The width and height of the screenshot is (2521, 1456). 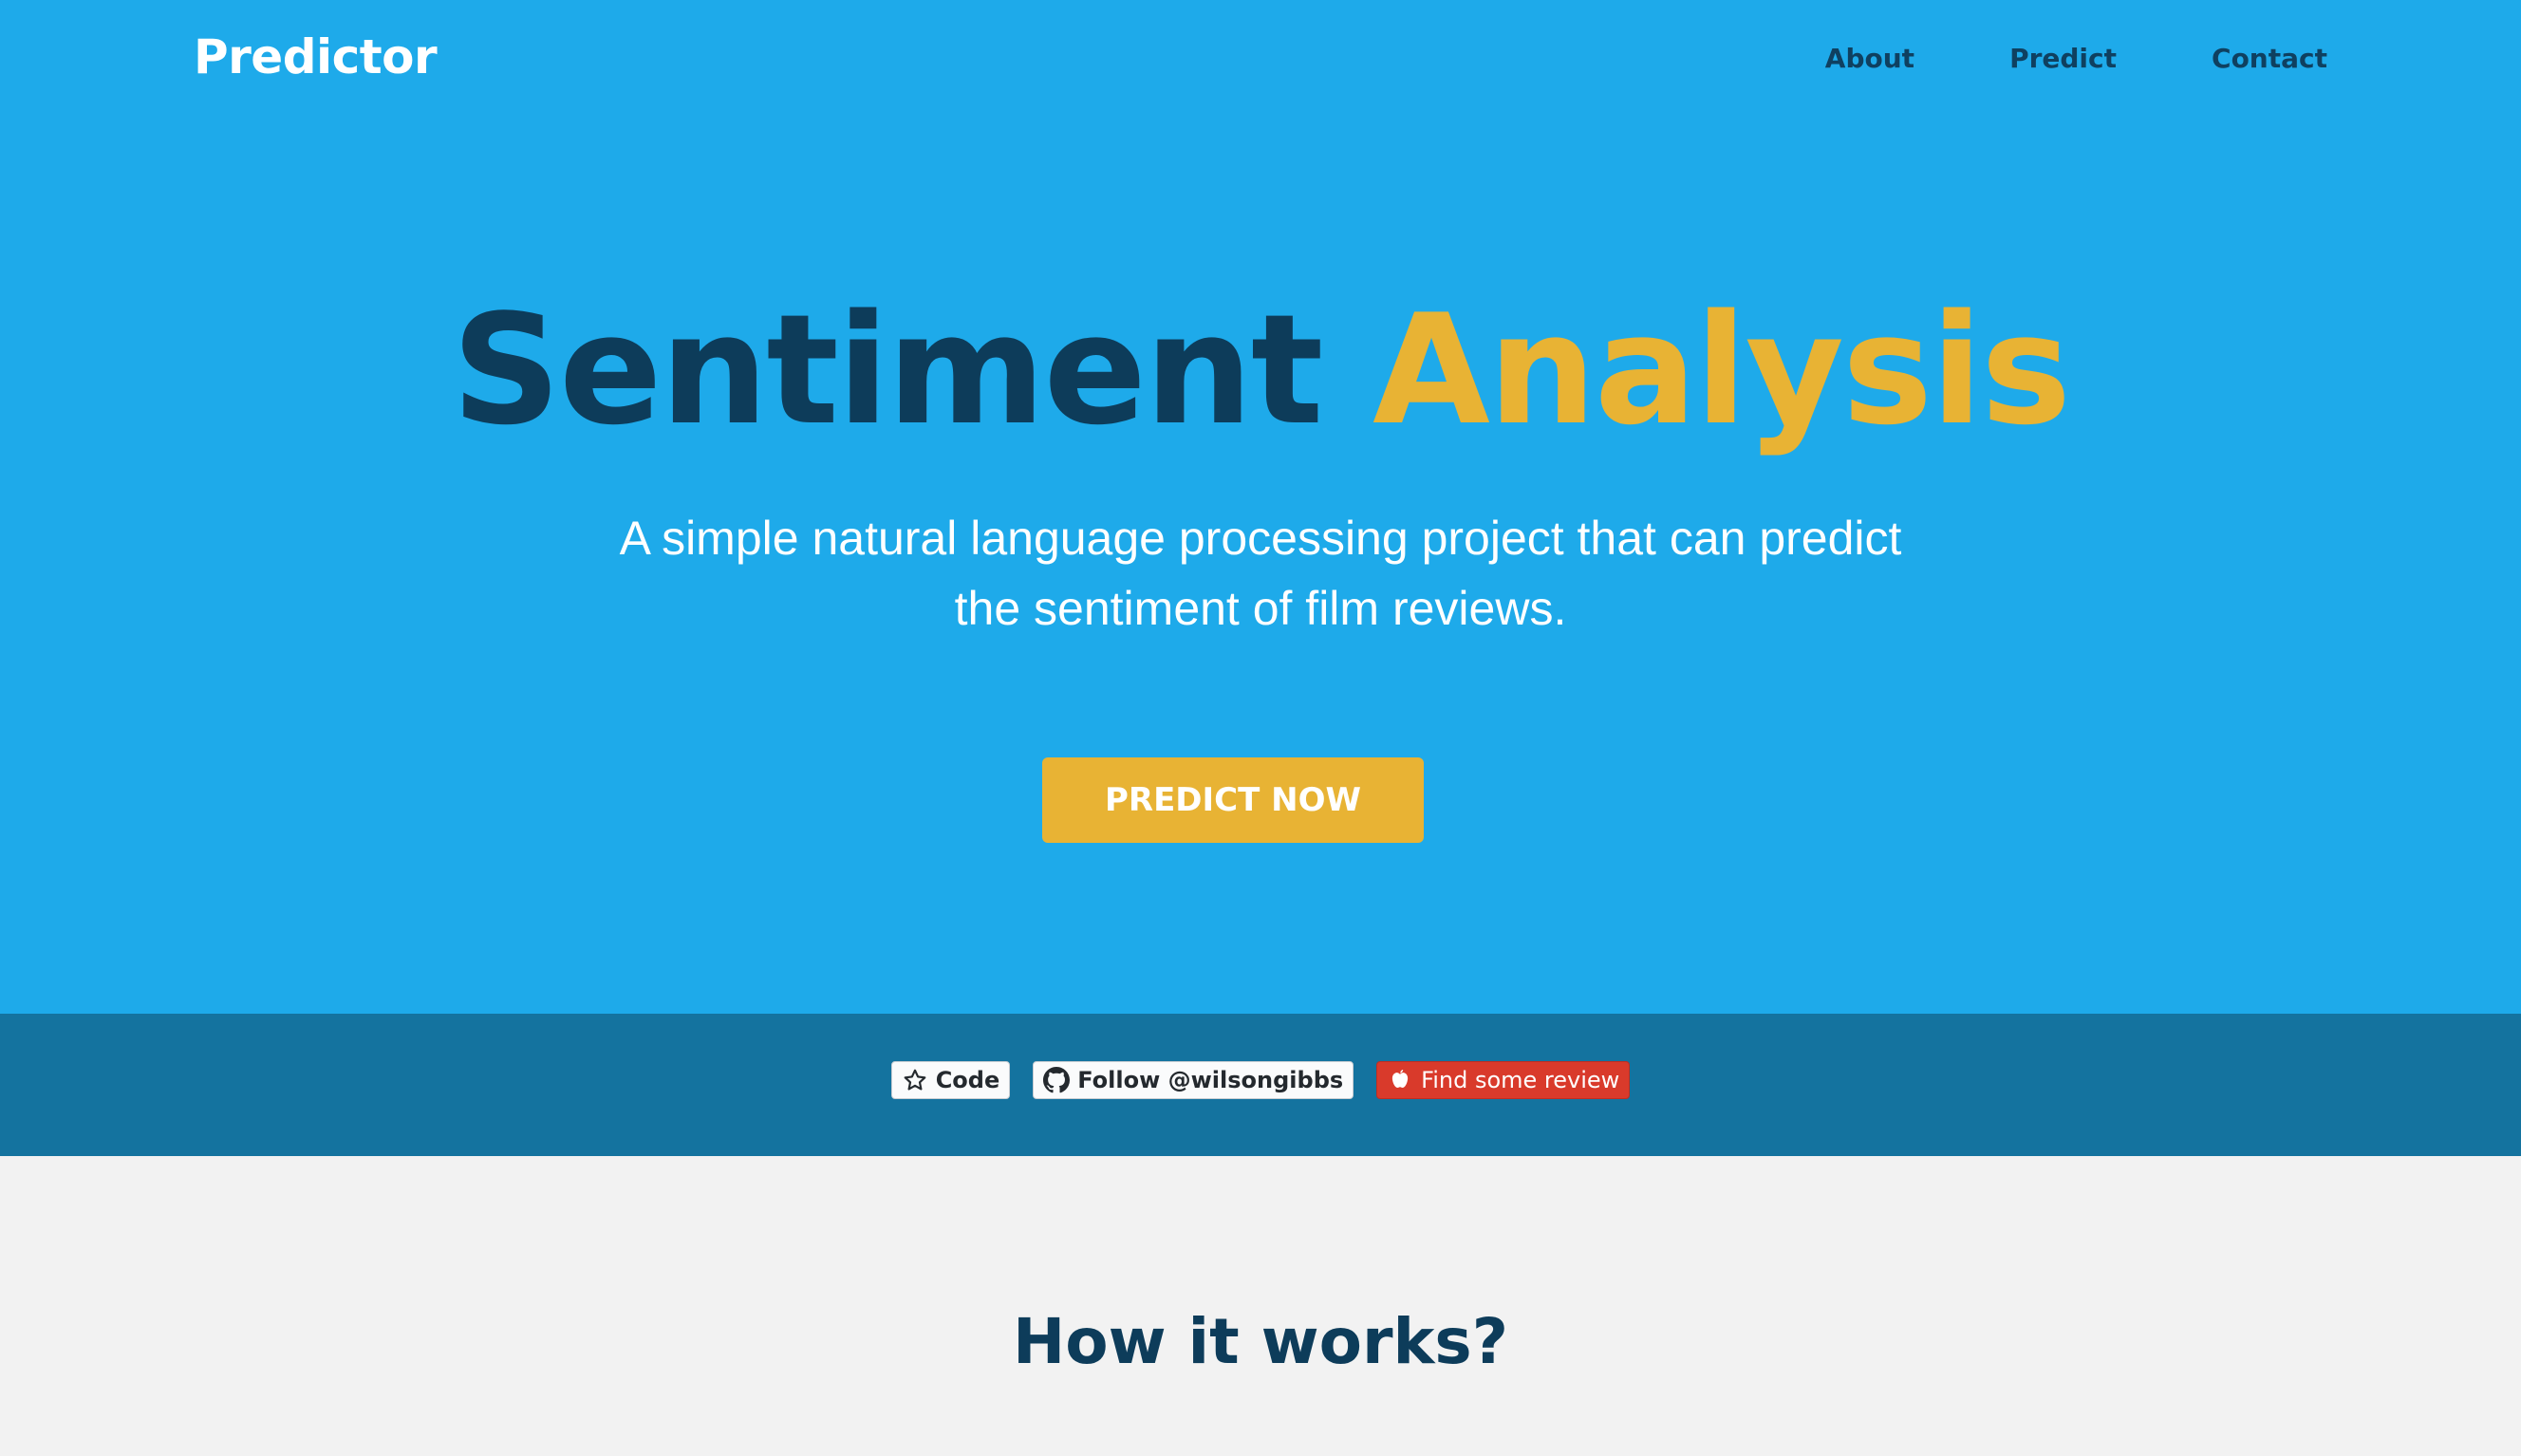 What do you see at coordinates (1520, 1080) in the screenshot?
I see `find-review-label: Find some review` at bounding box center [1520, 1080].